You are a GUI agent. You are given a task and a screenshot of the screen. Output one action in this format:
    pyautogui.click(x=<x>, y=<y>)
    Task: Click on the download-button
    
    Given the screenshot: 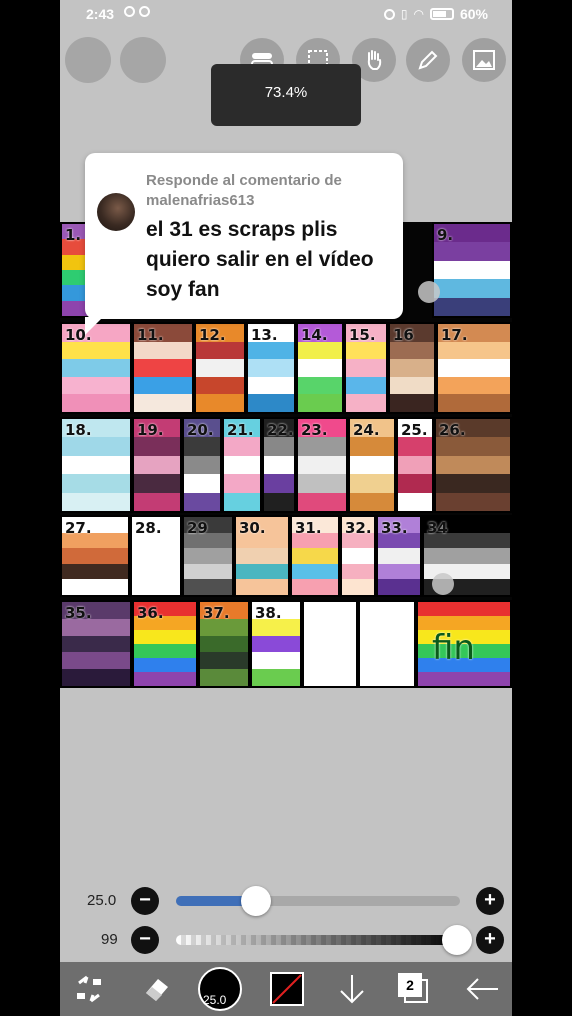 What is the action you would take?
    pyautogui.click(x=352, y=989)
    